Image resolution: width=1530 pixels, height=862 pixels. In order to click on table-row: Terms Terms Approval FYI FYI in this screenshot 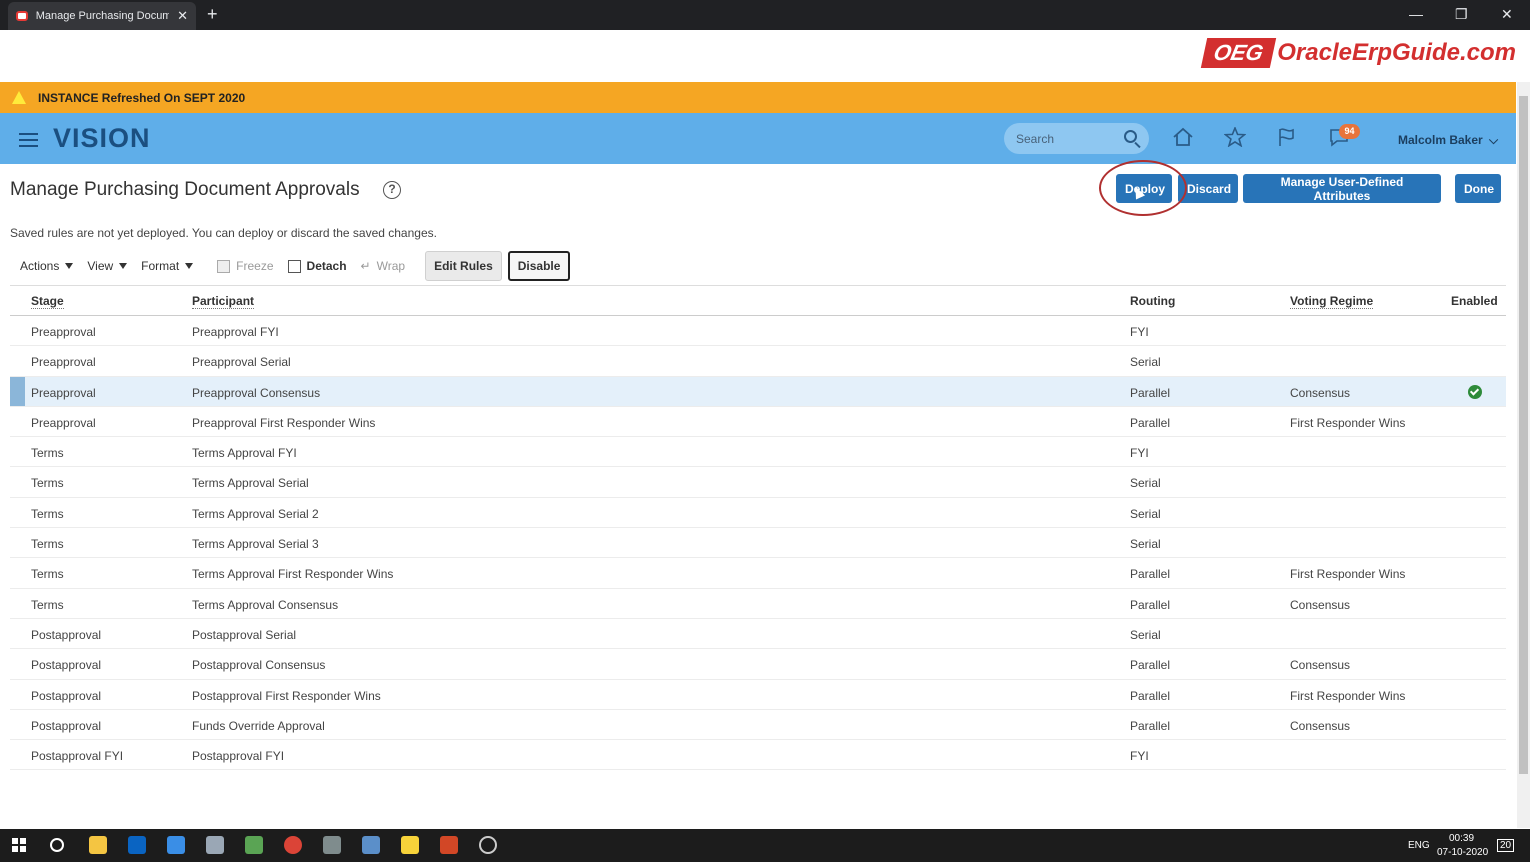, I will do `click(758, 452)`.